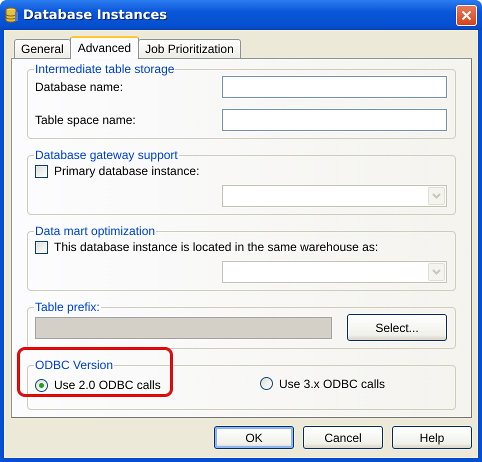 Image resolution: width=482 pixels, height=462 pixels. What do you see at coordinates (216, 247) in the screenshot?
I see `checkbox-label: This database instance is located in the same warehouse as:` at bounding box center [216, 247].